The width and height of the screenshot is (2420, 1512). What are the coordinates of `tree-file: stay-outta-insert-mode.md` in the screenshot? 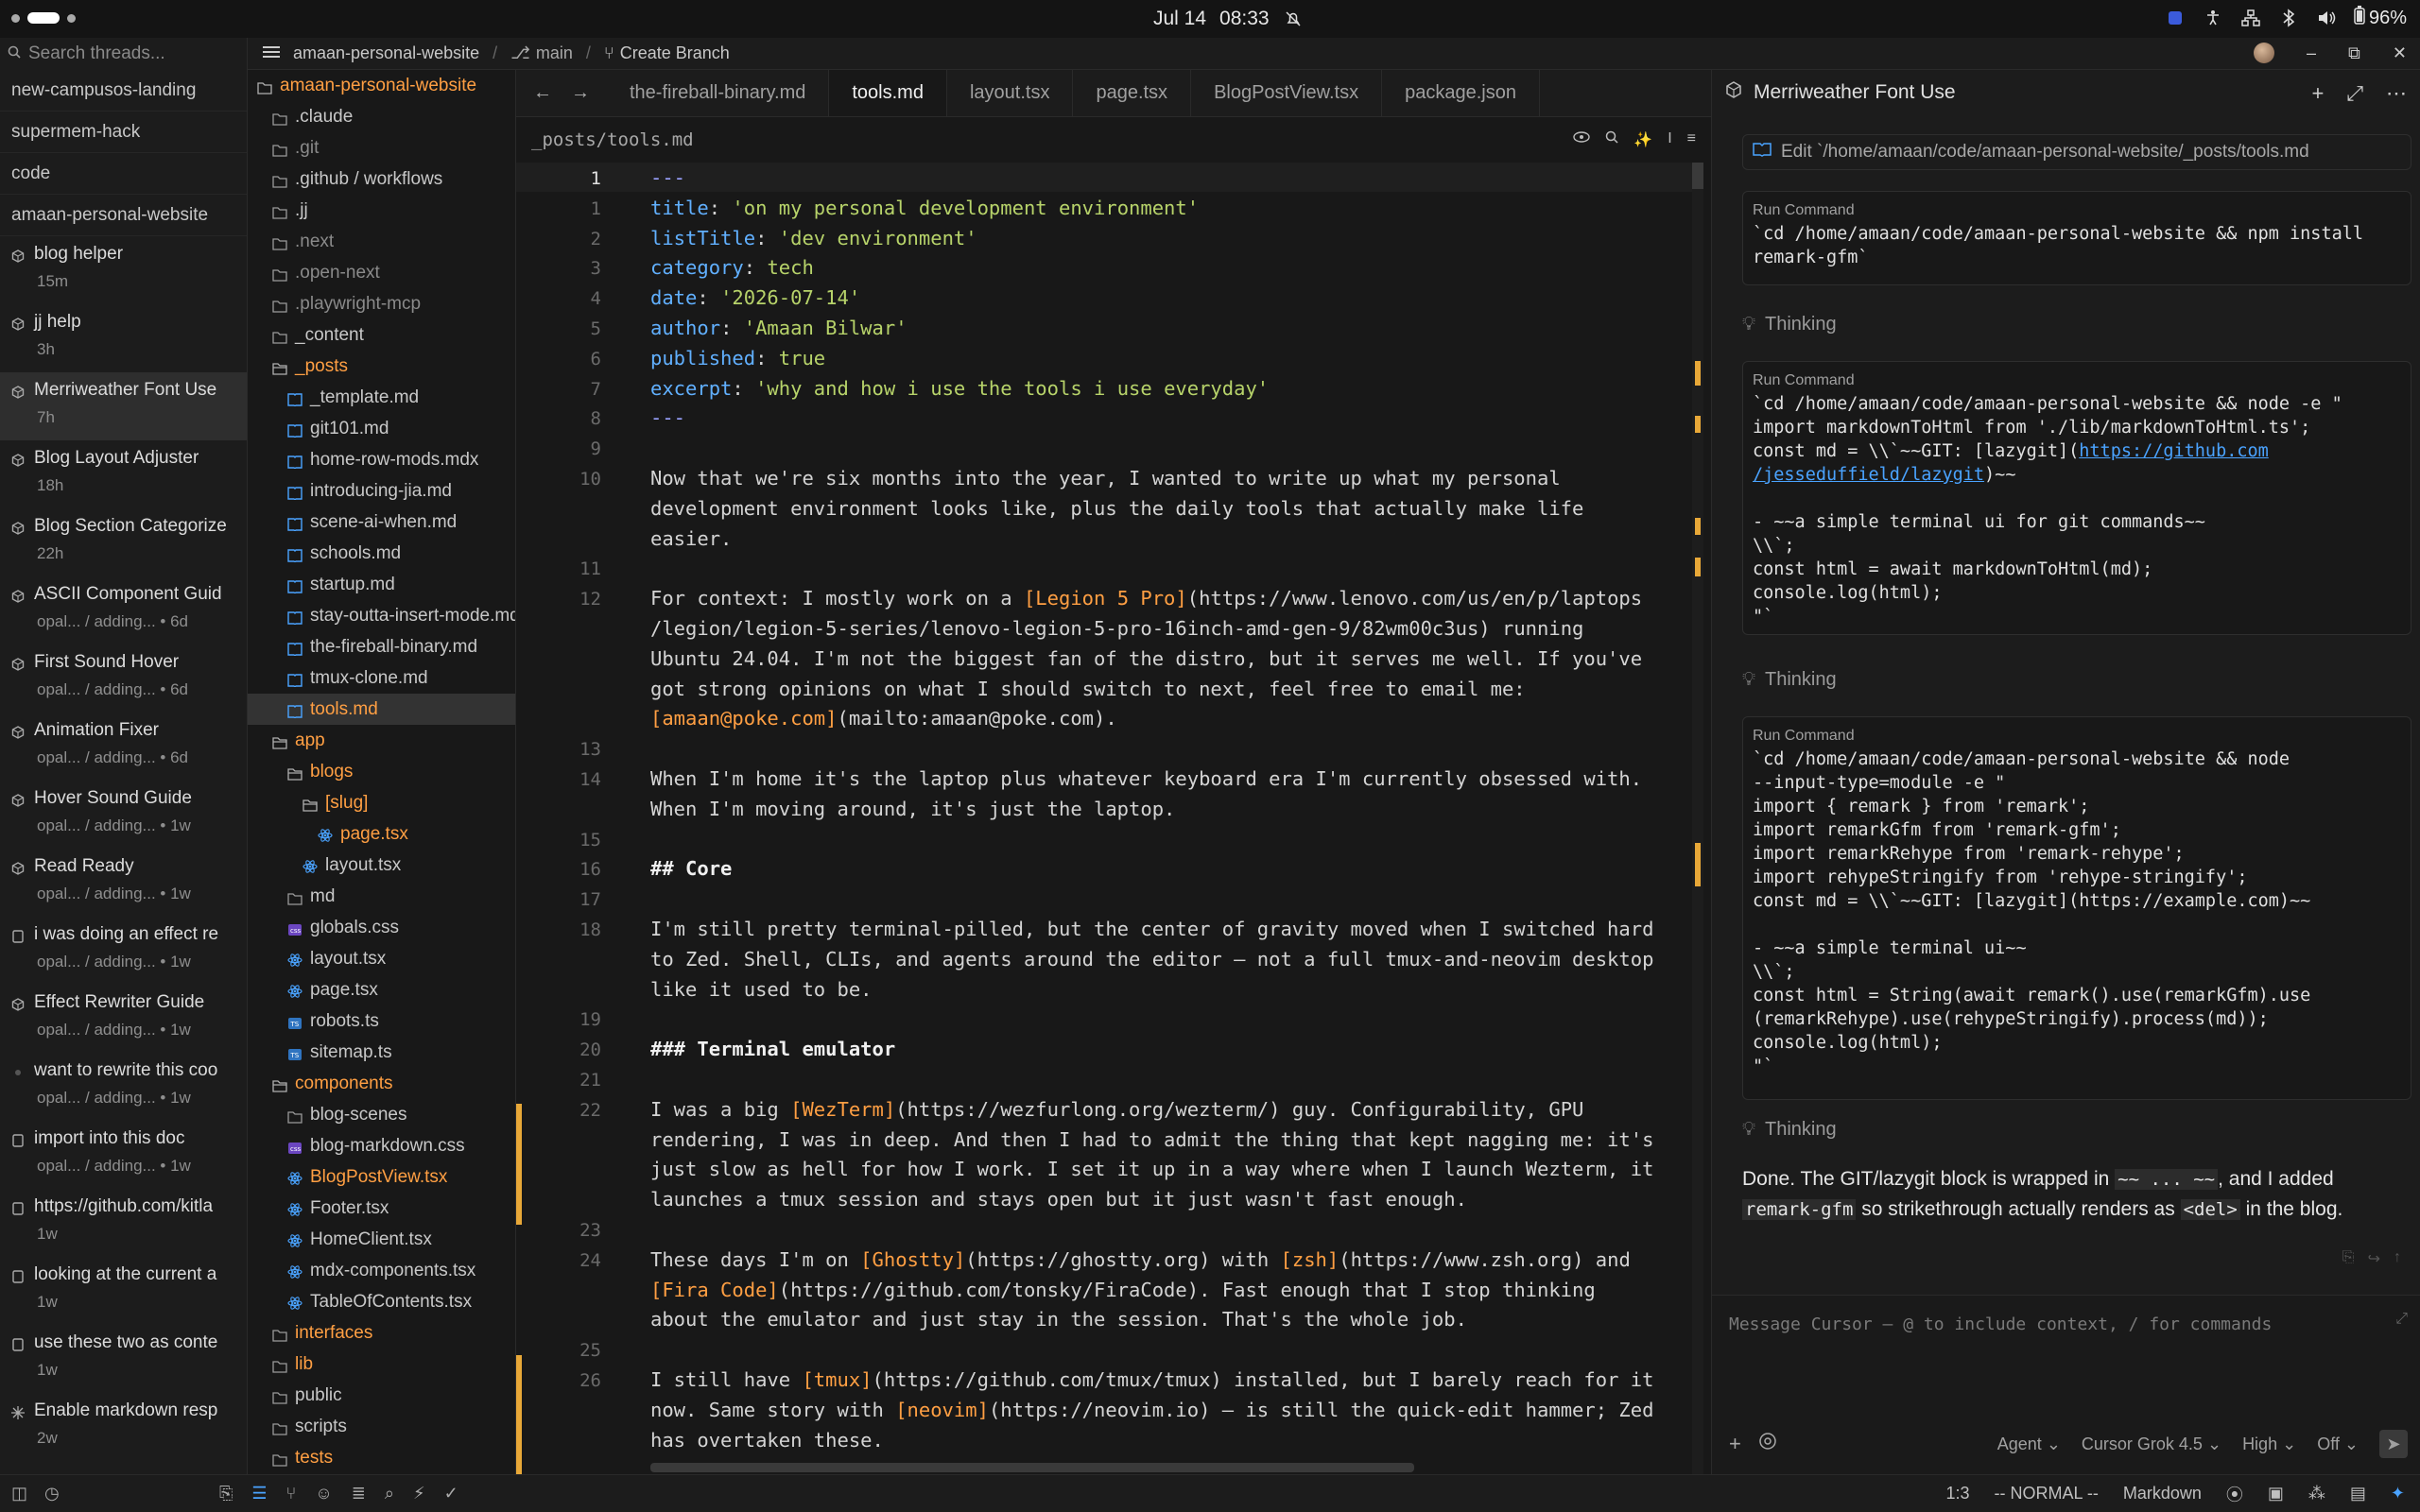 It's located at (382, 615).